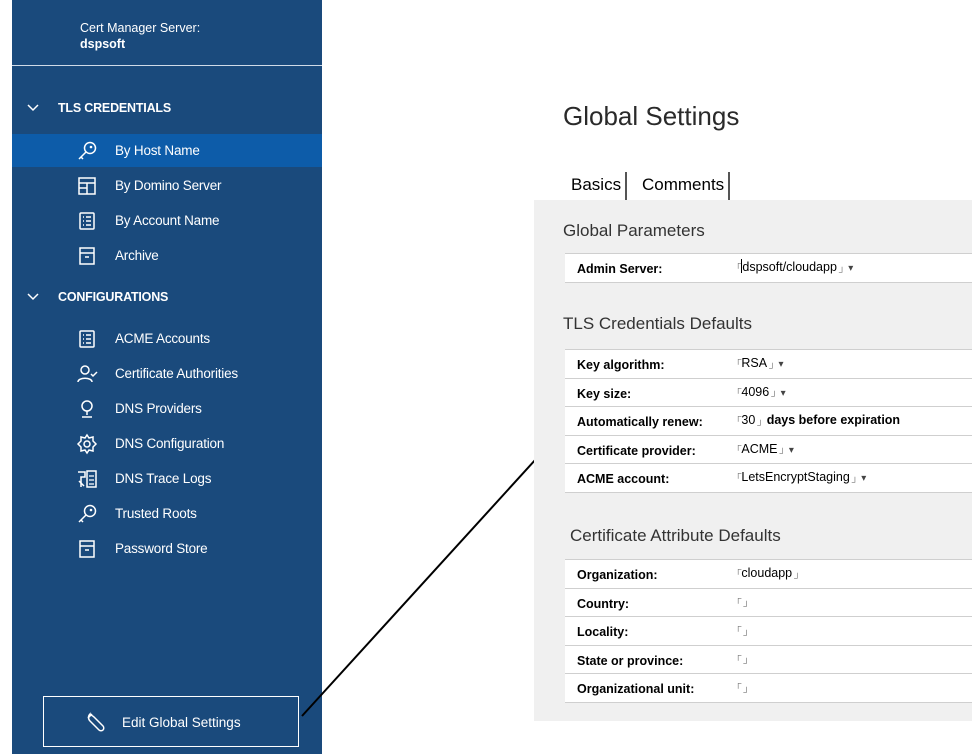  I want to click on form-row-organizational-unit: Organizational unit: ┌┘, so click(768, 688).